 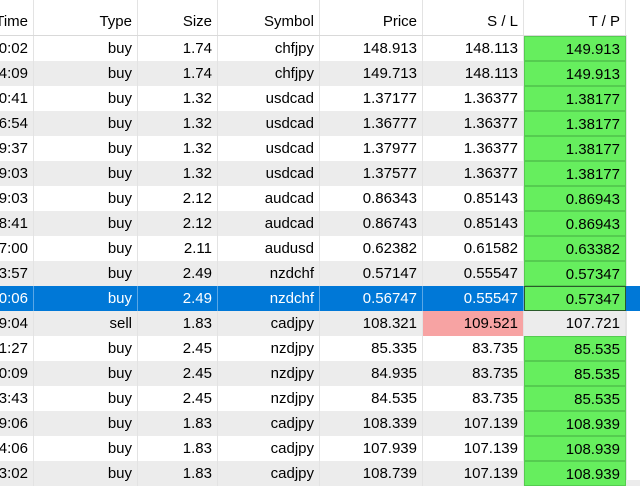 What do you see at coordinates (371, 173) in the screenshot?
I see `cell-price: 1.37577` at bounding box center [371, 173].